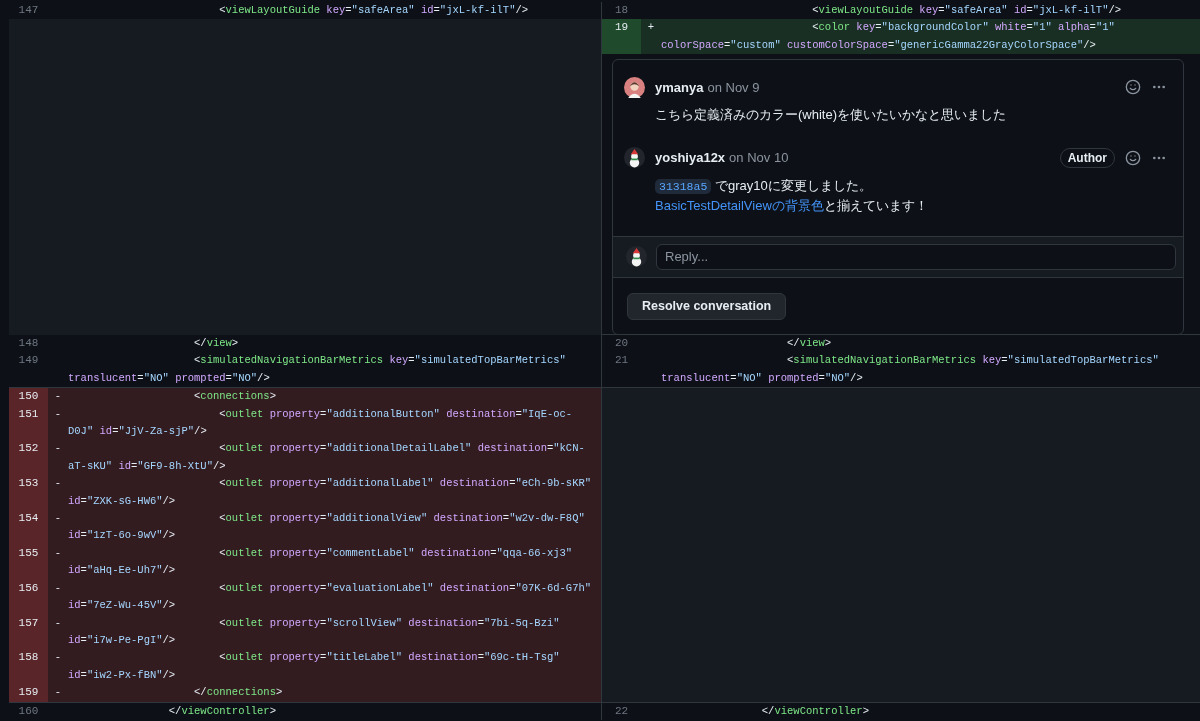 This screenshot has width=1200, height=721. I want to click on code-line: <outlet property="additionalView" destination="w2v-dw-F8Q", so click(401, 519).